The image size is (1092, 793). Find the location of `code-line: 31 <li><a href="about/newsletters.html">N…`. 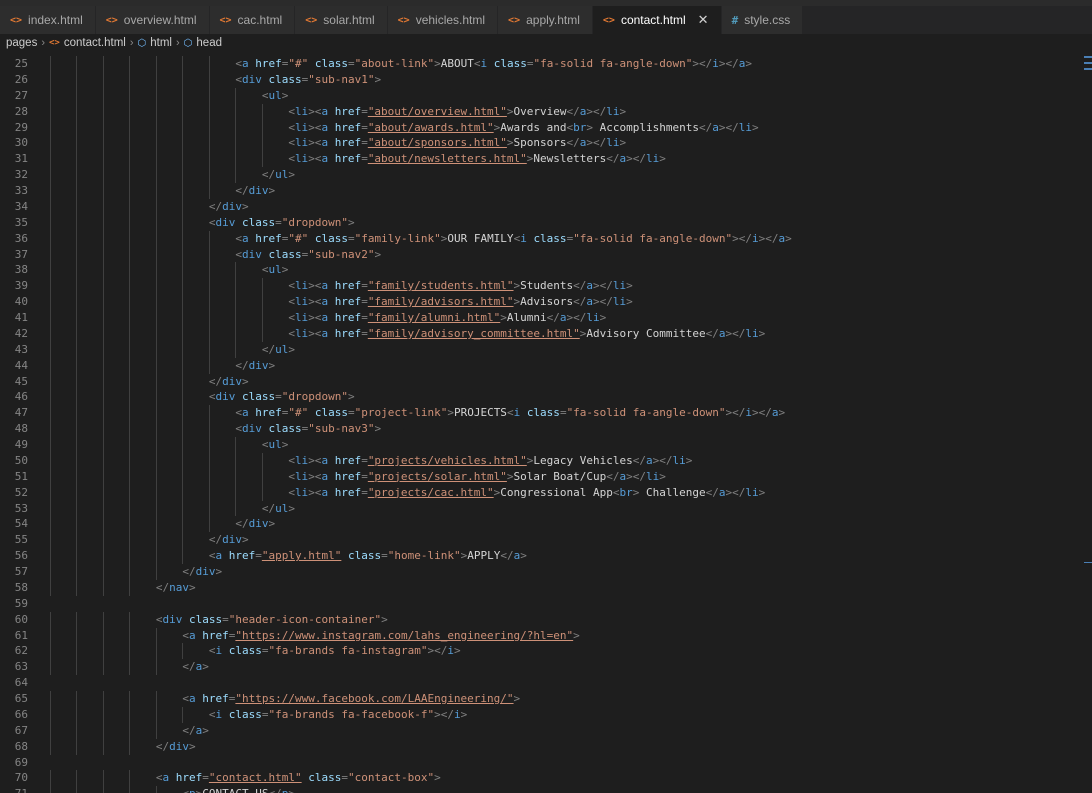

code-line: 31 <li><a href="about/newsletters.html">N… is located at coordinates (546, 159).